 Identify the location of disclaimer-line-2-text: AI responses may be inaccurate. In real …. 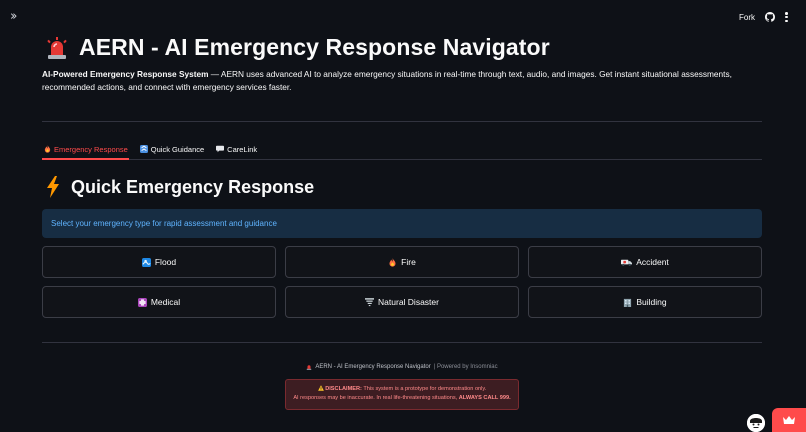
(376, 398).